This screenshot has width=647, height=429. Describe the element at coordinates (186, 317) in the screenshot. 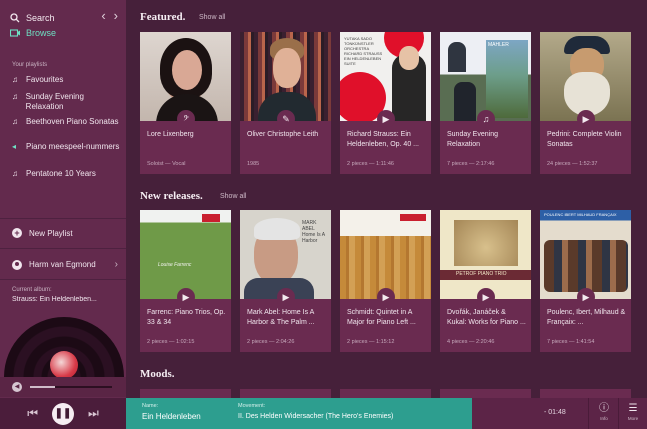

I see `card-title: Farrenc: Piano Trios, Op. 33 & 34` at that location.